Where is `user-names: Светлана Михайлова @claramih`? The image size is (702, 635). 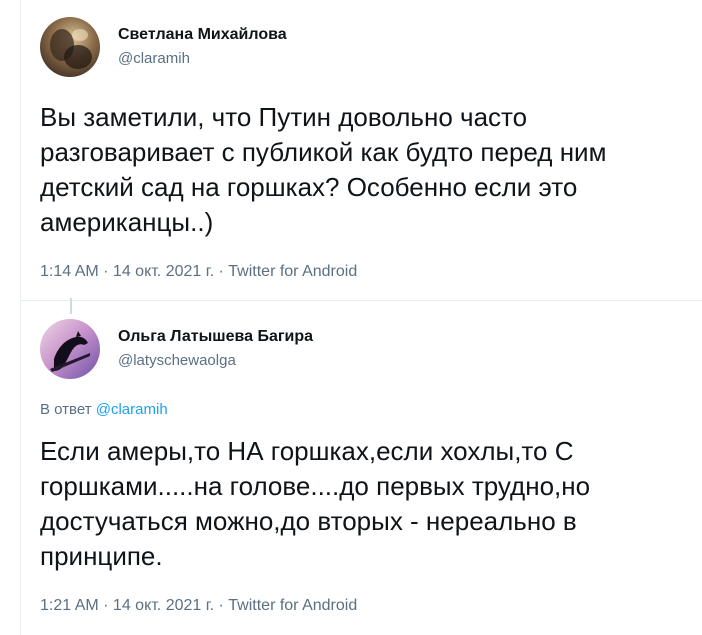 user-names: Светлана Михайлова @claramih is located at coordinates (202, 47).